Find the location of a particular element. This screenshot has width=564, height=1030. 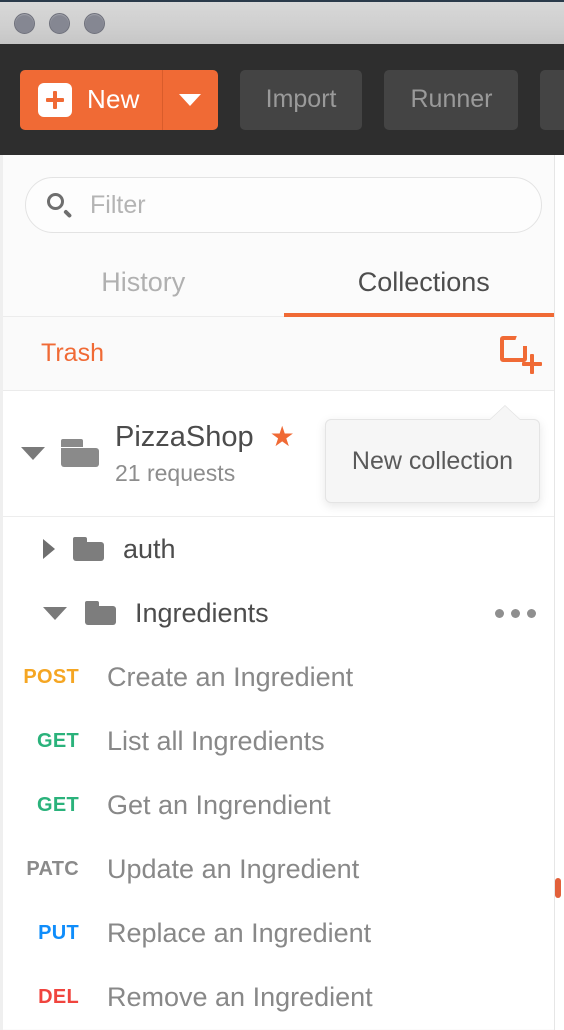

search-input is located at coordinates (305, 205).